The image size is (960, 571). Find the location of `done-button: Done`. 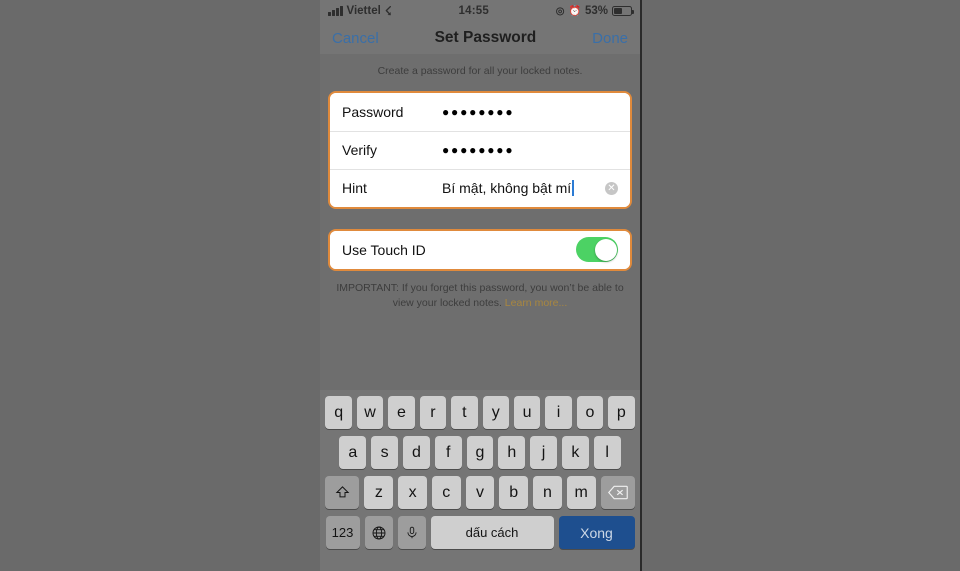

done-button: Done is located at coordinates (610, 38).